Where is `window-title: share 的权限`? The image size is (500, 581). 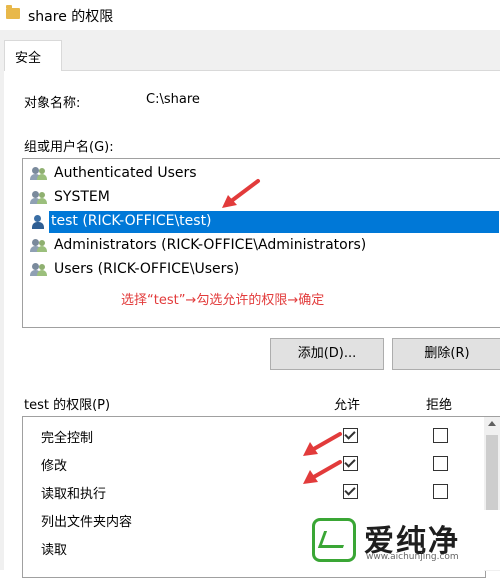 window-title: share 的权限 is located at coordinates (71, 17).